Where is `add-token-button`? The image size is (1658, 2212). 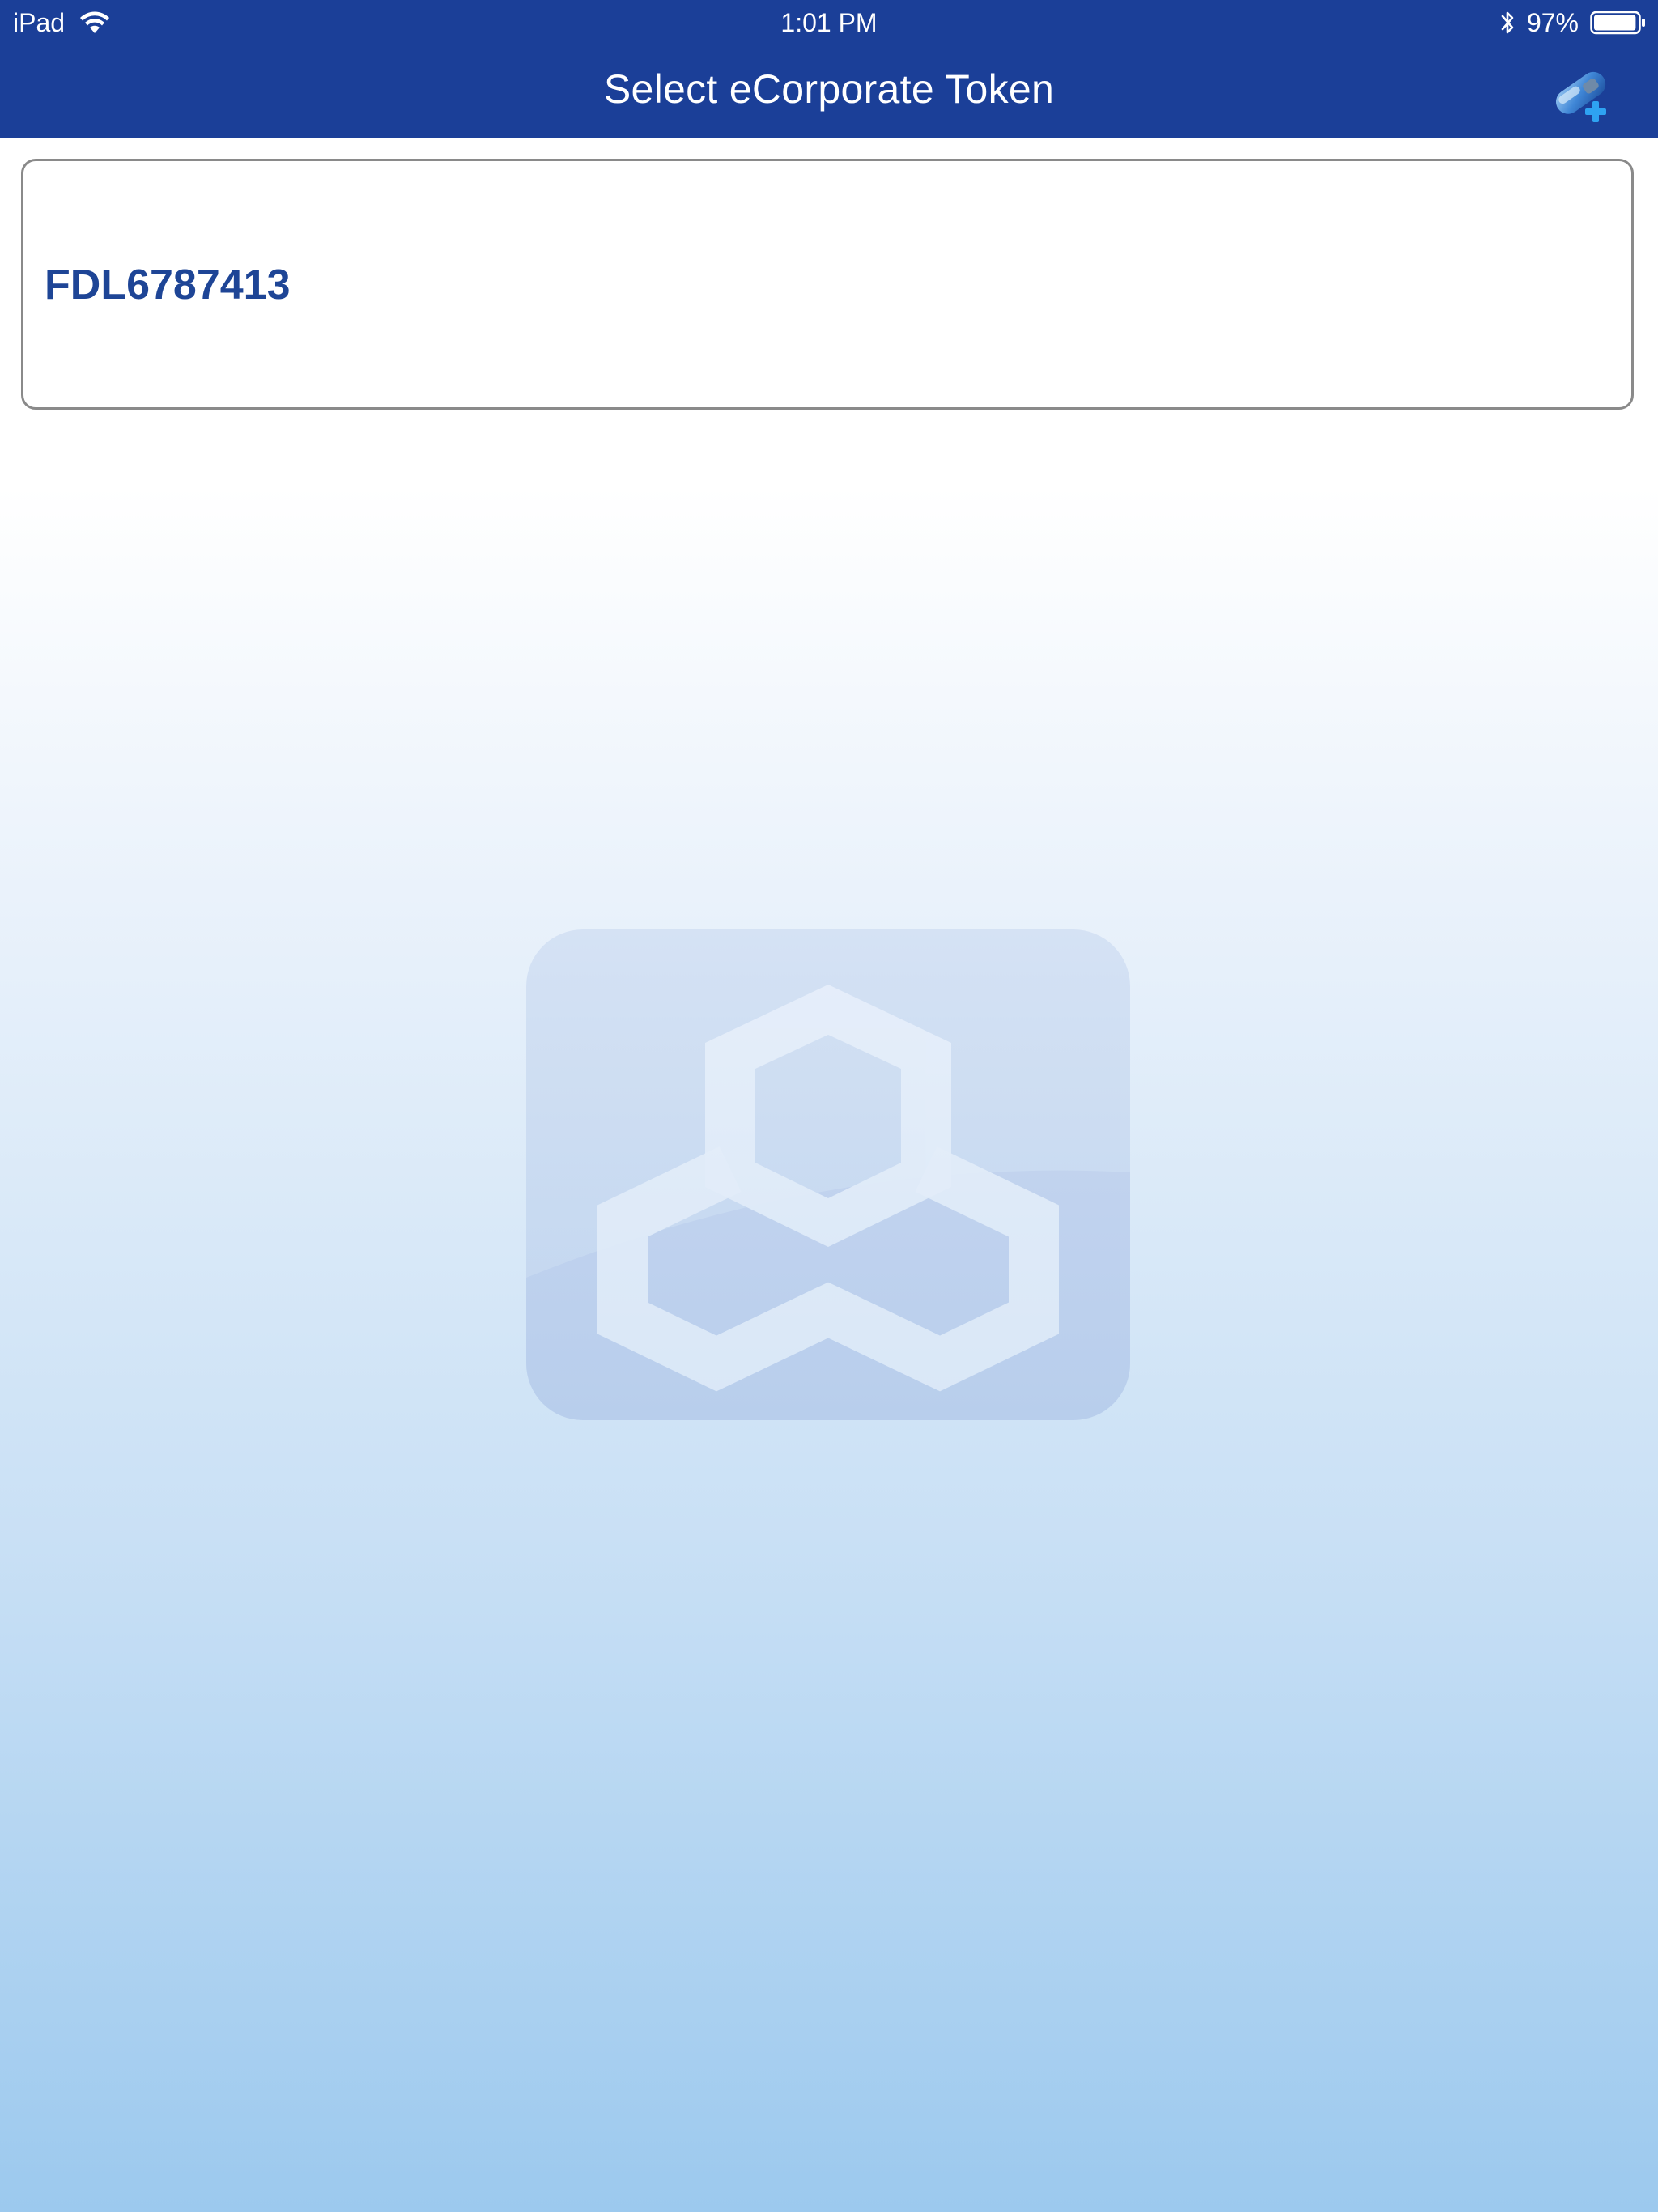 add-token-button is located at coordinates (1582, 94).